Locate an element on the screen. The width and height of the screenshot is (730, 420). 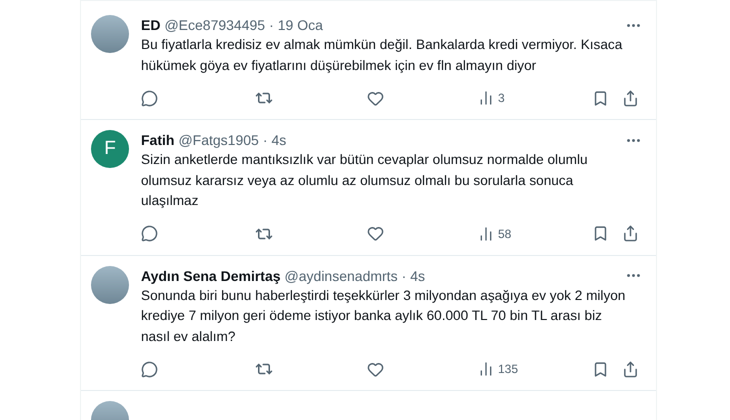
user-handle: @Fatgs1905 is located at coordinates (218, 140).